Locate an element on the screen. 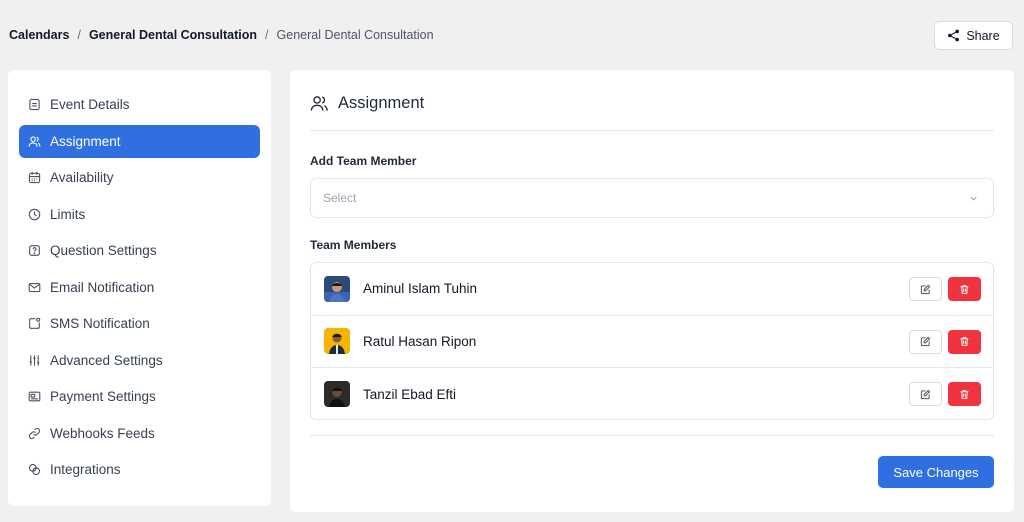  panel-header: Assignment is located at coordinates (367, 103).